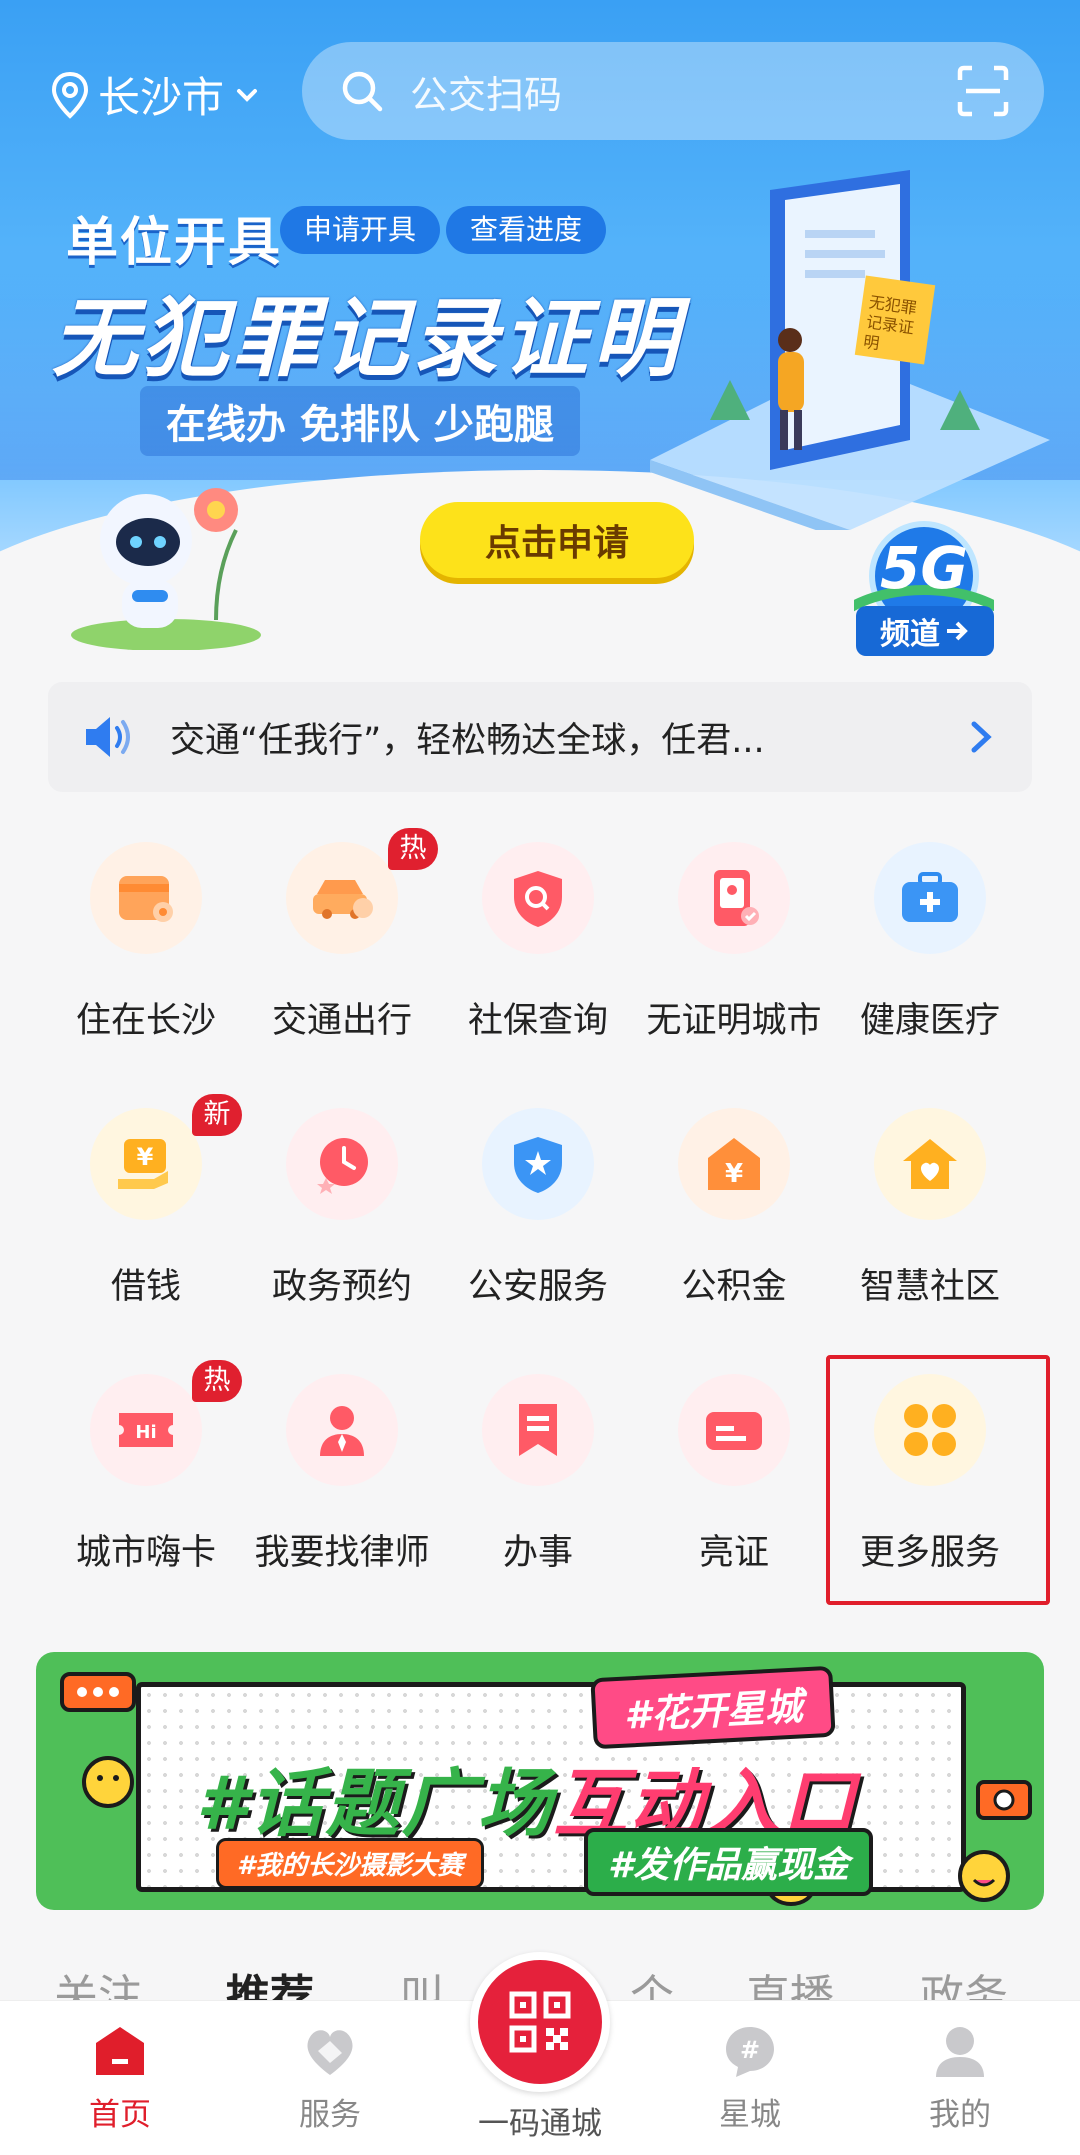 This screenshot has height=2155, width=1080. I want to click on clock-icon, so click(342, 1164).